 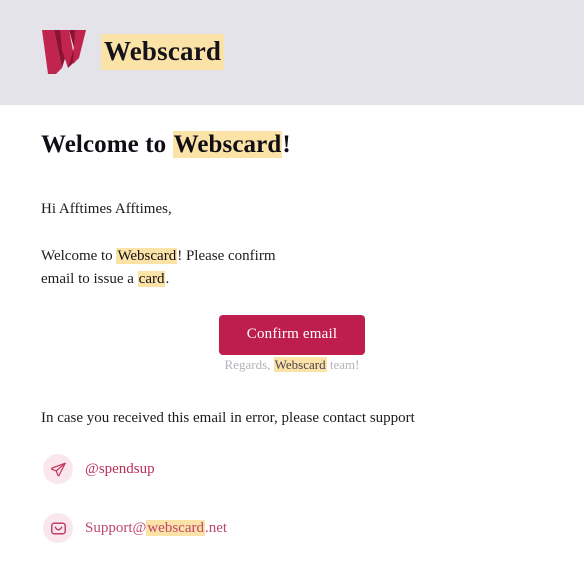 I want to click on confirm-email-button: Confirm email, so click(x=292, y=335).